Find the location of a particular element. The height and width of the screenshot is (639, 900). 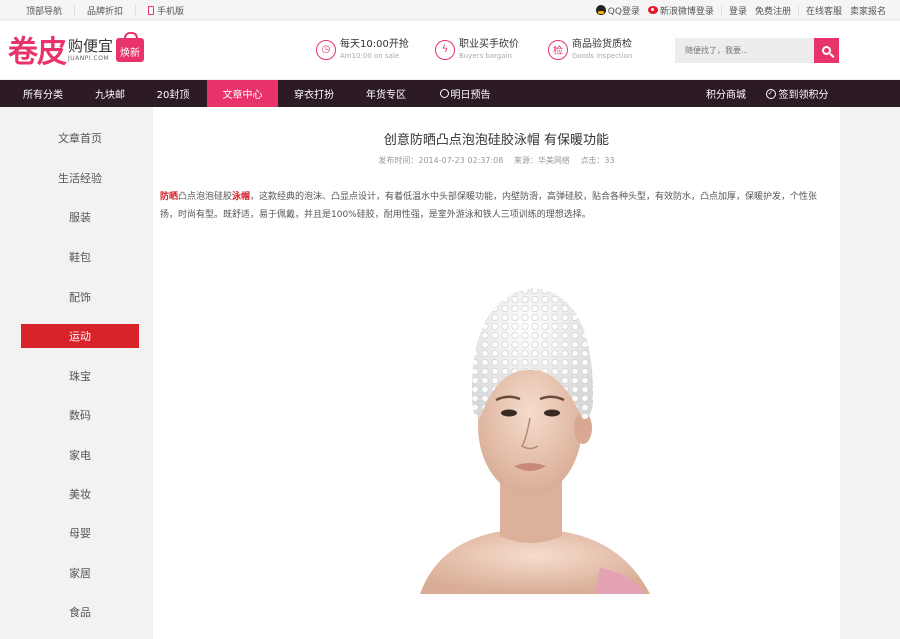

search-input is located at coordinates (744, 50).